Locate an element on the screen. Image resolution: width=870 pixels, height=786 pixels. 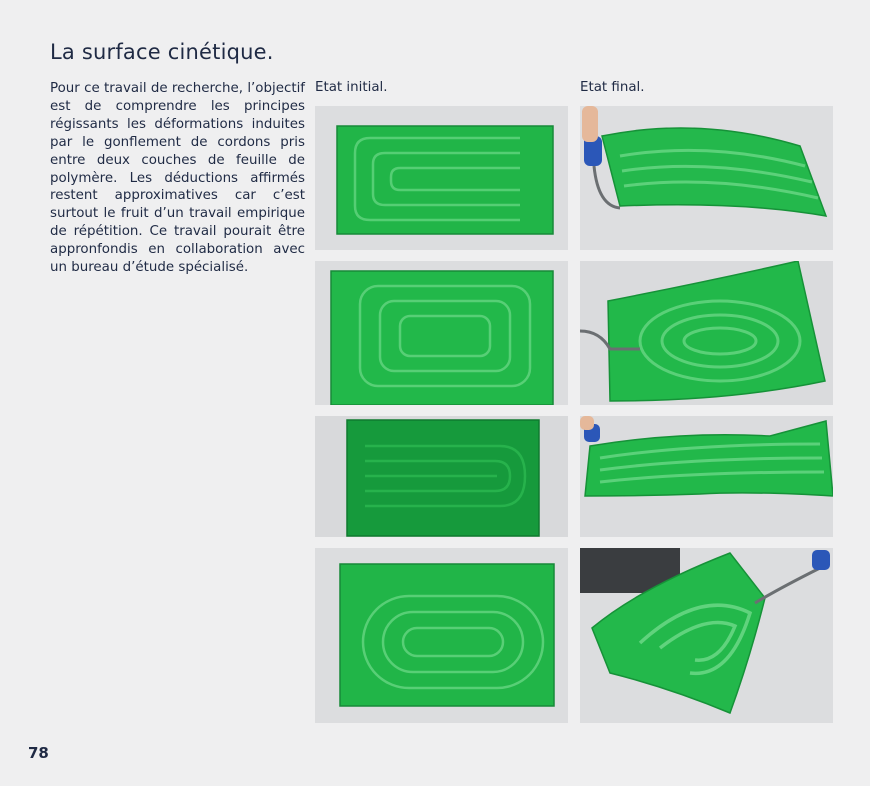
page-number: 78 is located at coordinates (38, 753).